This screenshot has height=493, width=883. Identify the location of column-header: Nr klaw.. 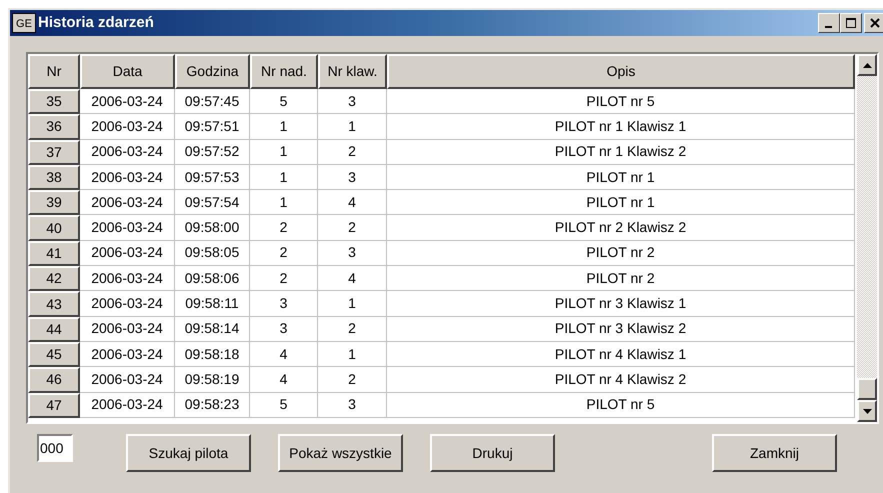
(352, 71).